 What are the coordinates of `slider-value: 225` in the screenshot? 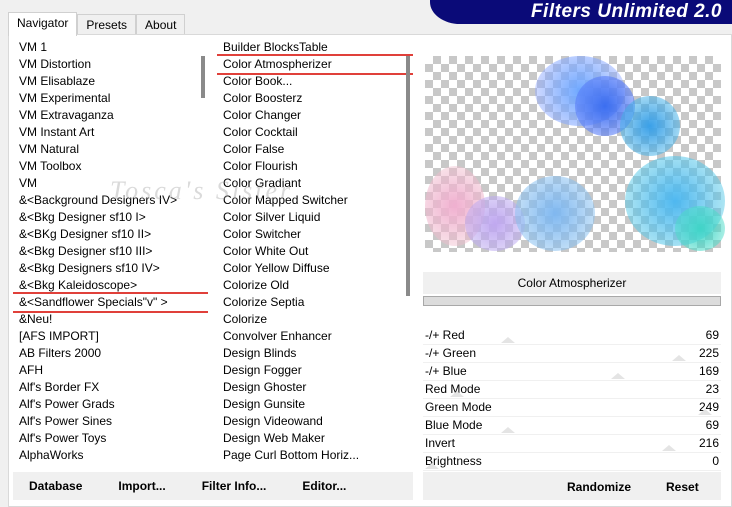 It's located at (708, 353).